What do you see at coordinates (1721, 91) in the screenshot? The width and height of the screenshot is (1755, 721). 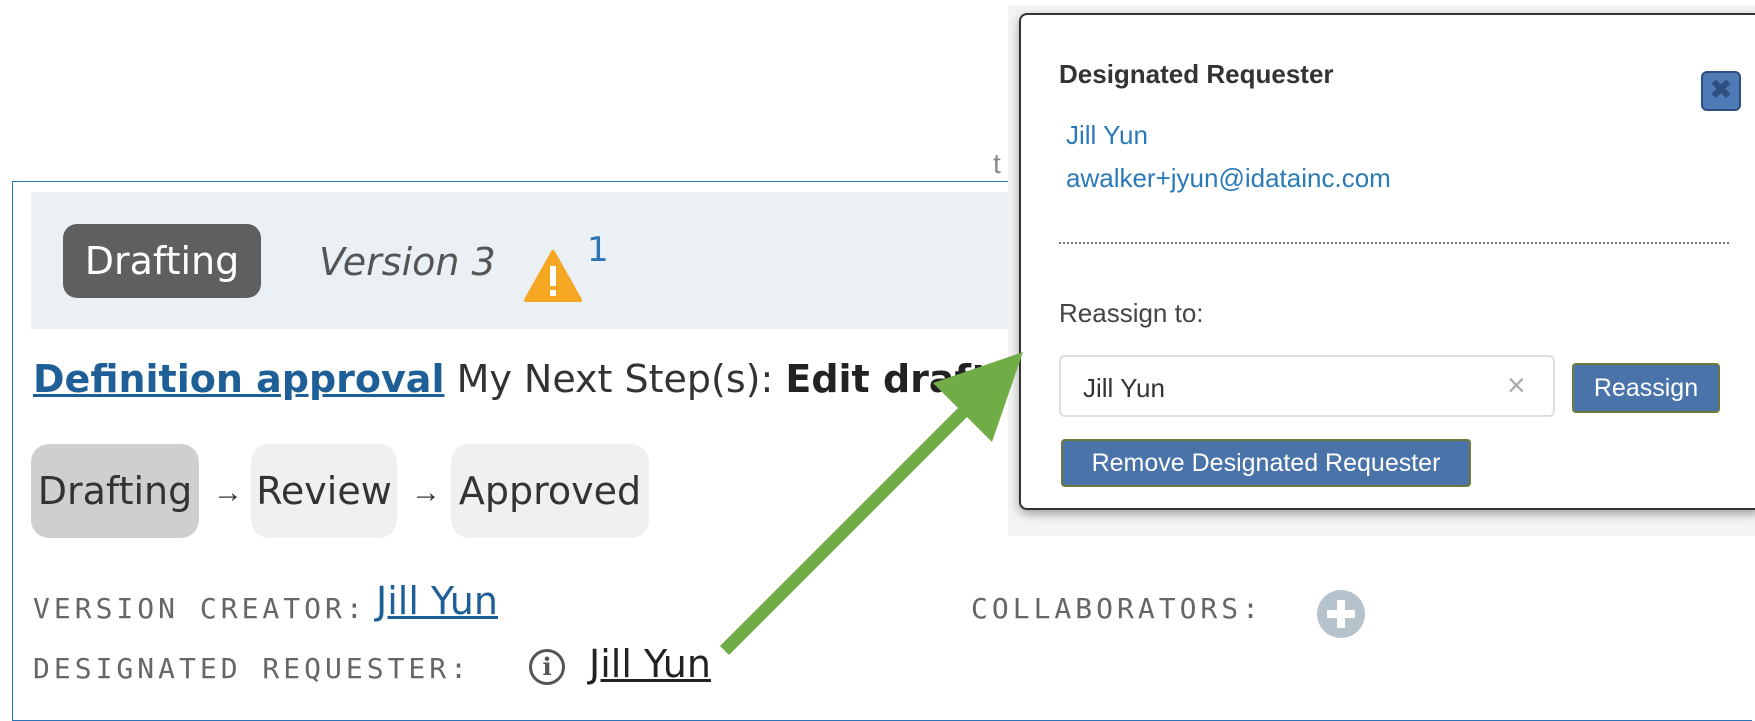 I see `close-icon: ✖` at bounding box center [1721, 91].